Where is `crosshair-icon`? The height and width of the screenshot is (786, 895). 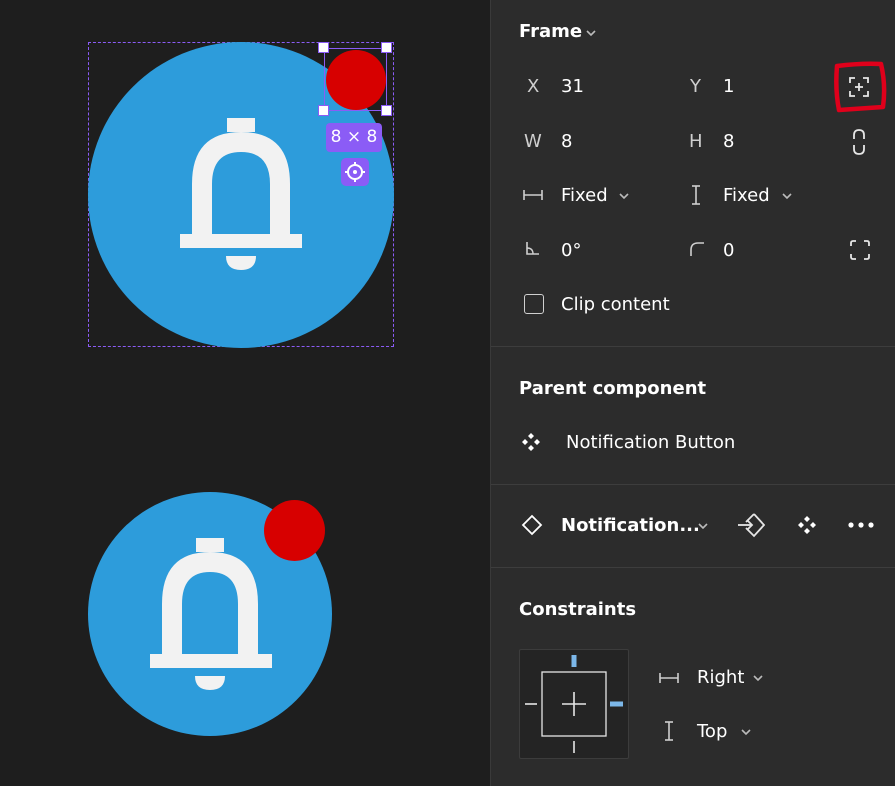
crosshair-icon is located at coordinates (355, 172).